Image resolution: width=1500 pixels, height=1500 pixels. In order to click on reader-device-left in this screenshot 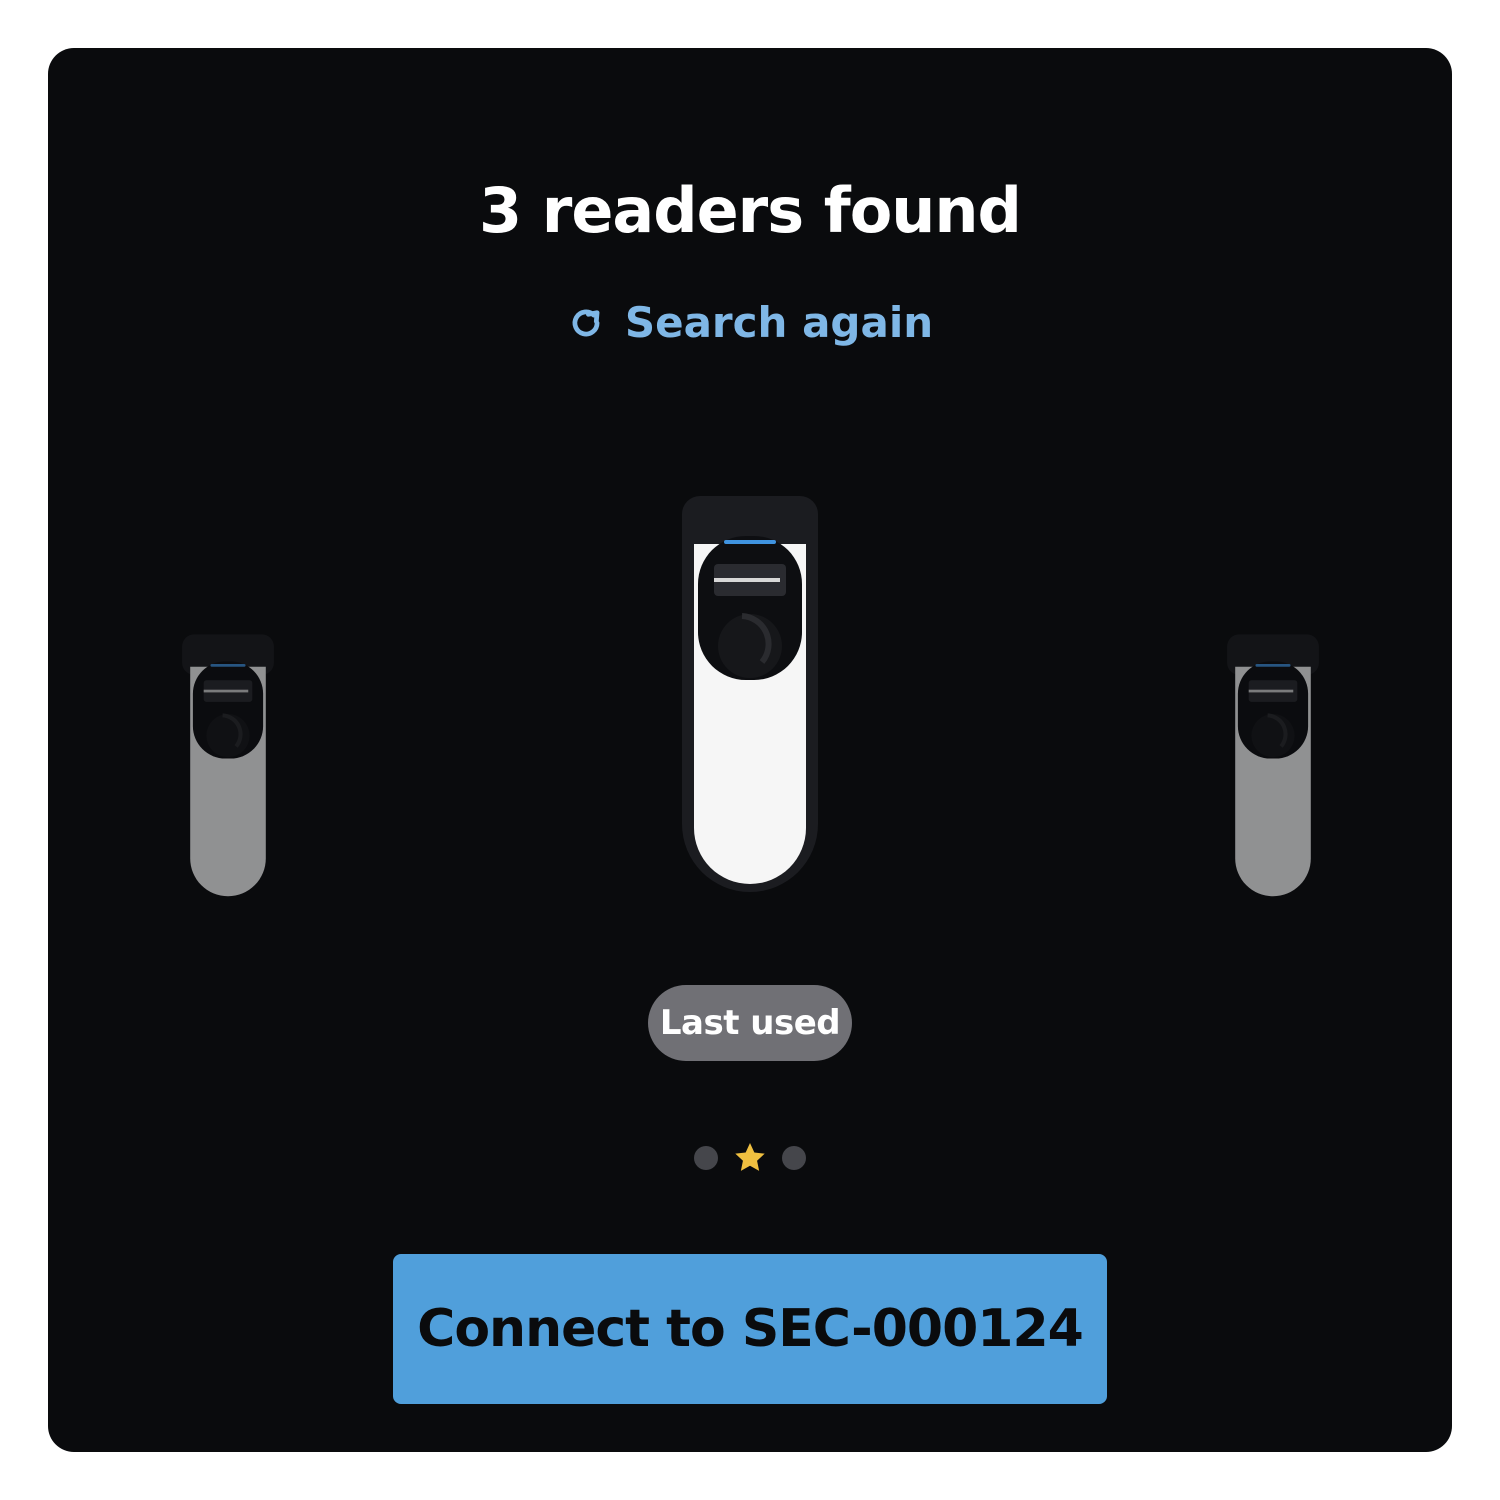, I will do `click(228, 768)`.